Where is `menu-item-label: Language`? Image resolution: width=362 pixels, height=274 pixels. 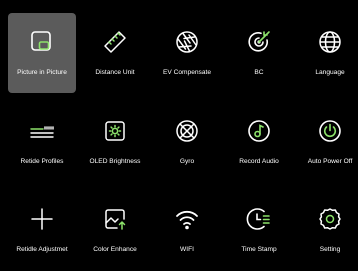 menu-item-label: Language is located at coordinates (330, 72).